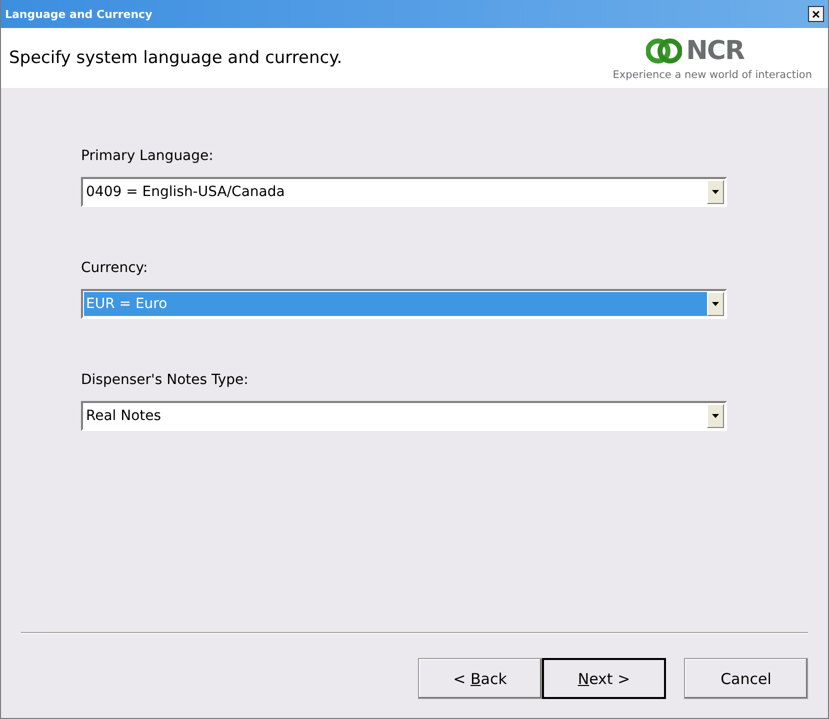 The image size is (829, 719). I want to click on dialog-button: Next >, so click(604, 678).